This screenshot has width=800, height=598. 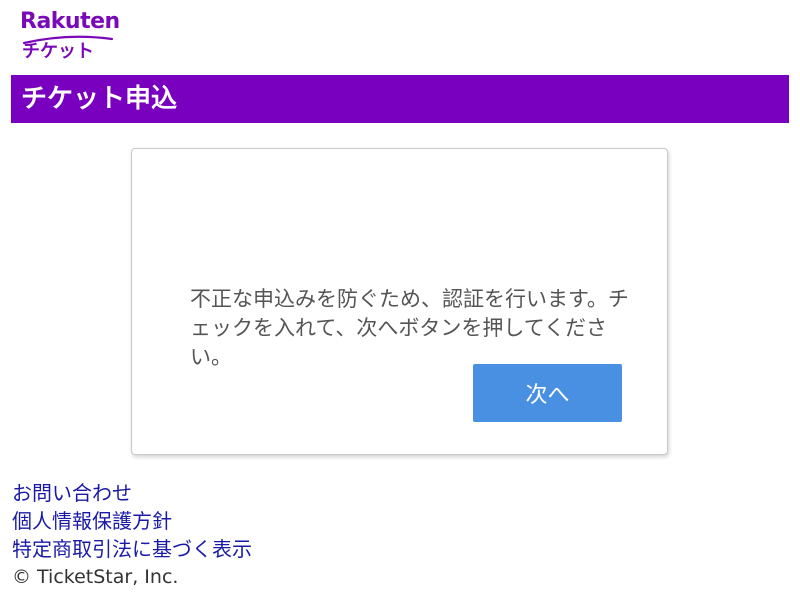 I want to click on footer-link-contact: お問い合わせ, so click(x=312, y=493).